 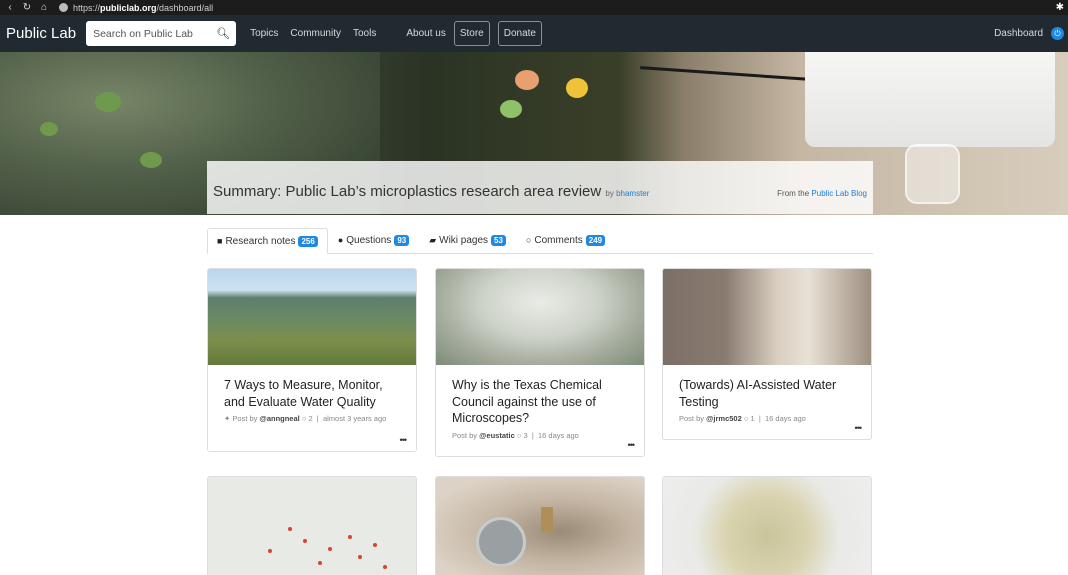 What do you see at coordinates (280, 418) in the screenshot?
I see `card-author: @anngneal` at bounding box center [280, 418].